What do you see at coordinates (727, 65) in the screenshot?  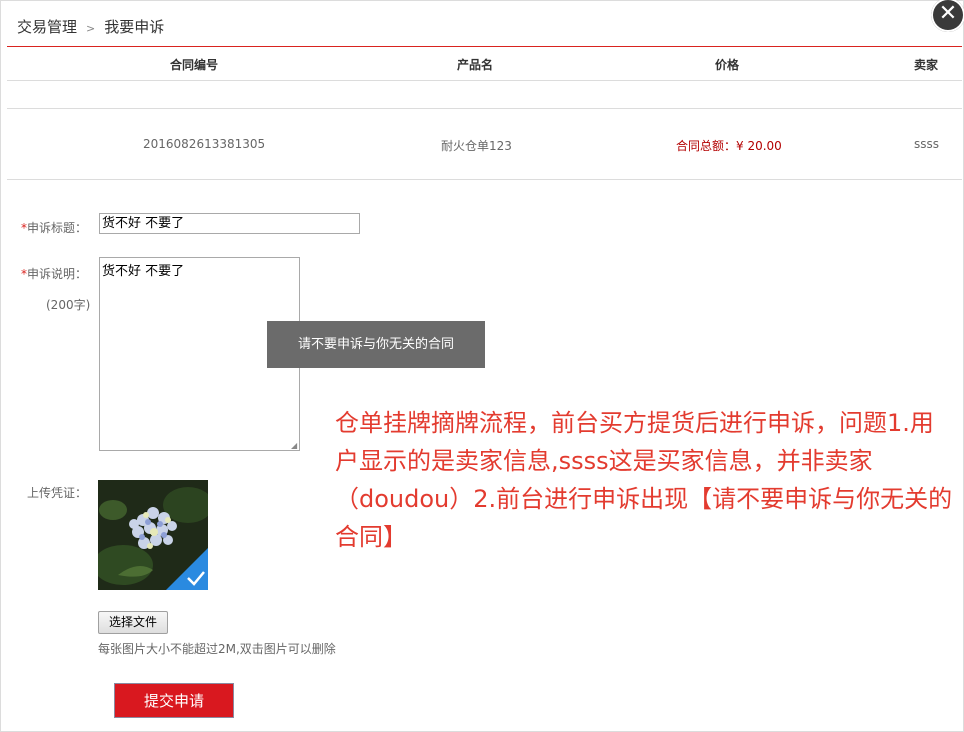 I see `col-header-price: 价格` at bounding box center [727, 65].